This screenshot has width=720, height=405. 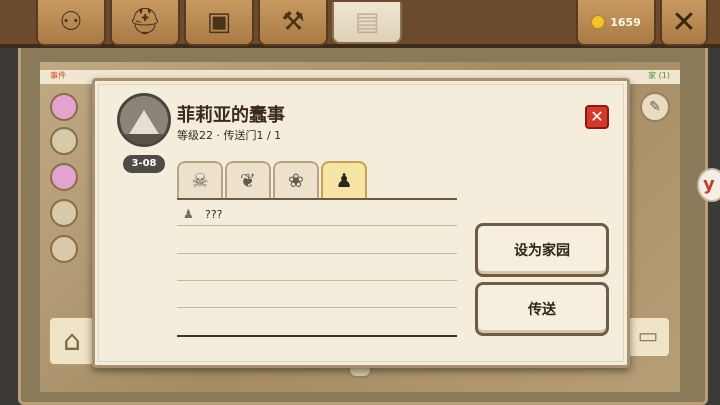 I want to click on teleport-button: 传送, so click(x=542, y=309).